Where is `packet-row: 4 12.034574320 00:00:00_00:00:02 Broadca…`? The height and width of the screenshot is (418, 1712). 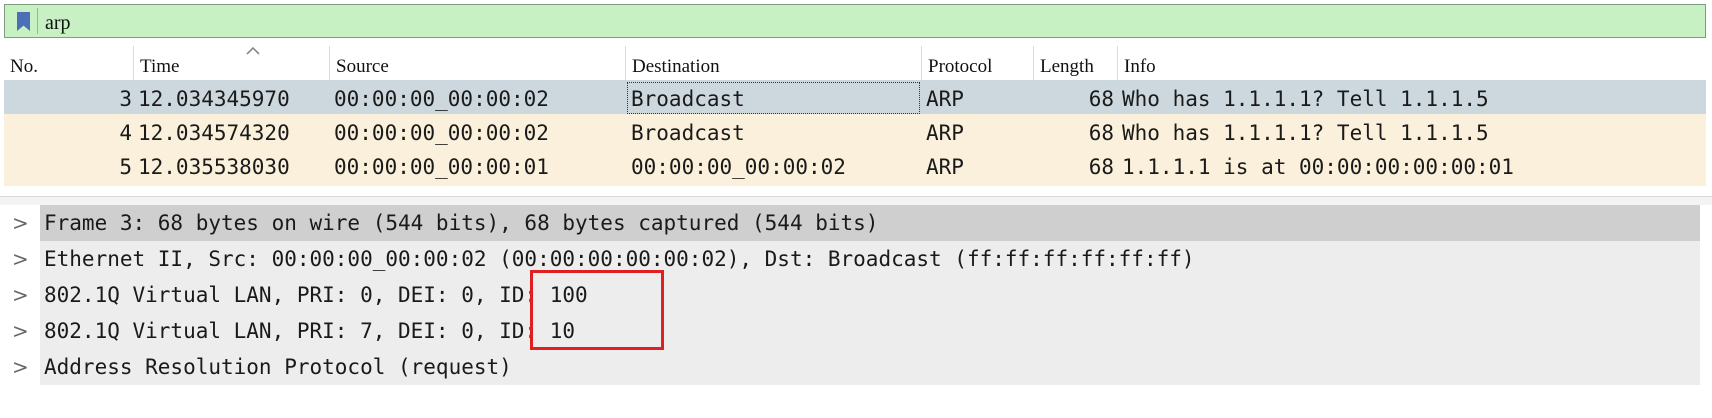
packet-row: 4 12.034574320 00:00:00_00:00:02 Broadca… is located at coordinates (855, 133).